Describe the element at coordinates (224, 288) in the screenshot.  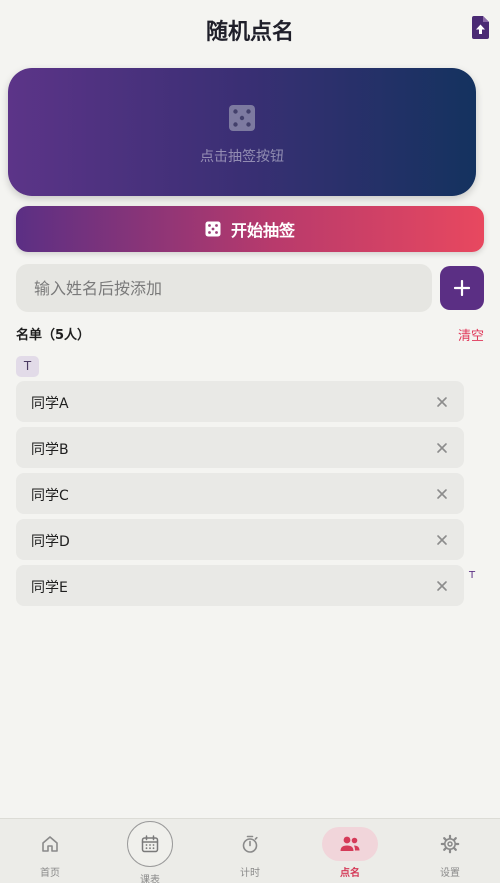
I see `name-input` at that location.